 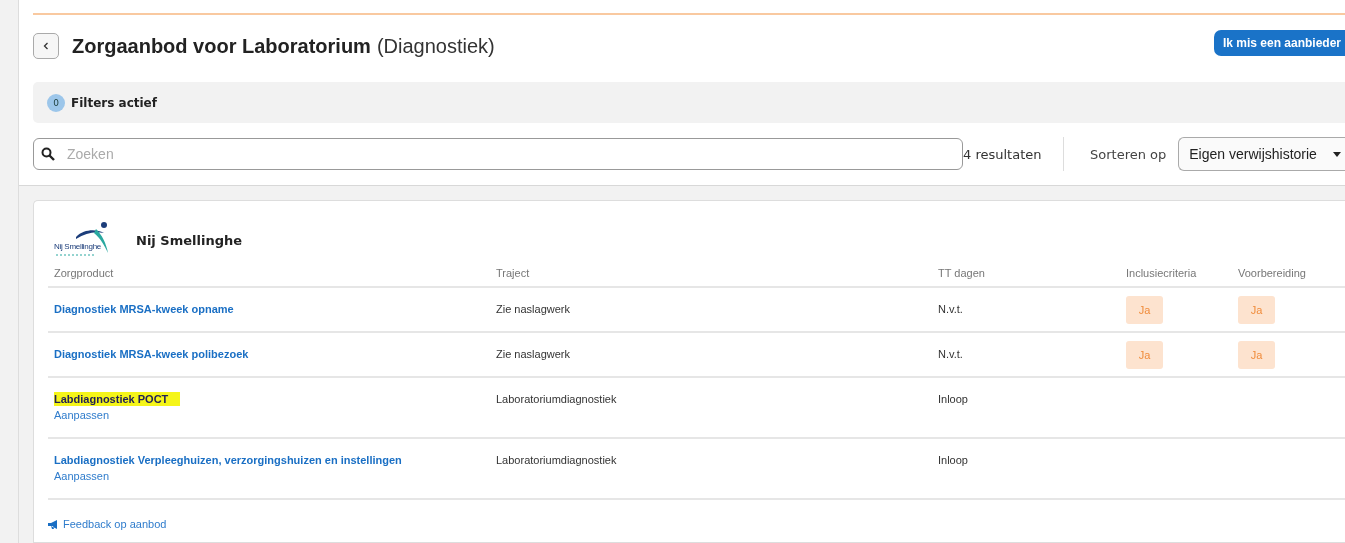 What do you see at coordinates (48, 154) in the screenshot?
I see `search-icon` at bounding box center [48, 154].